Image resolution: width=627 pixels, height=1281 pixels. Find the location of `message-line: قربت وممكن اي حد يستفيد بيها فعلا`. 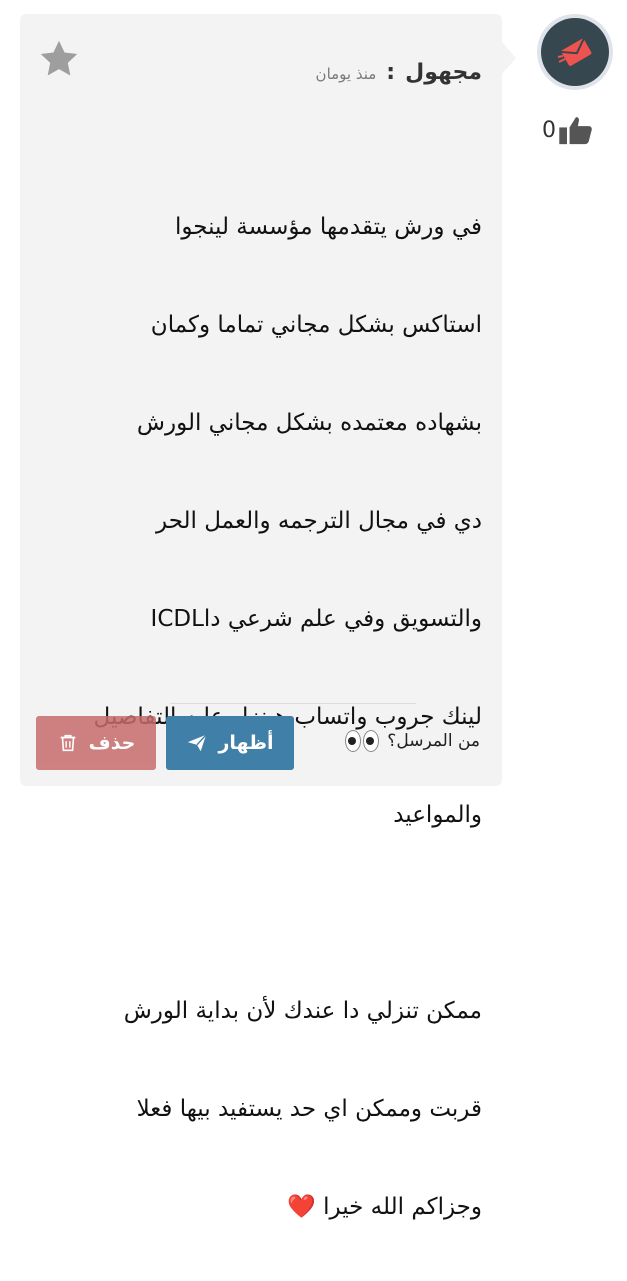

message-line: قربت وممكن اي حد يستفيد بيها فعلا is located at coordinates (309, 1109).